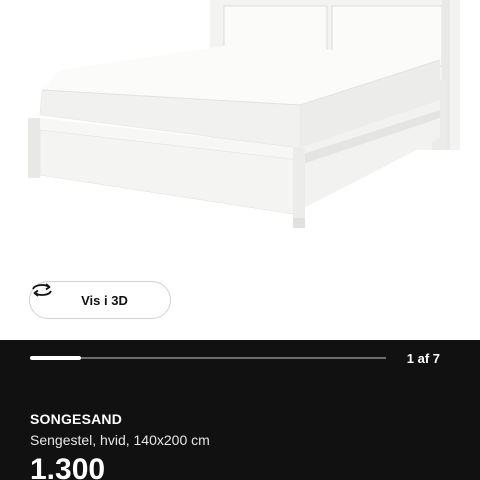 This screenshot has height=480, width=480. Describe the element at coordinates (68, 466) in the screenshot. I see `product-price: 1.300` at that location.